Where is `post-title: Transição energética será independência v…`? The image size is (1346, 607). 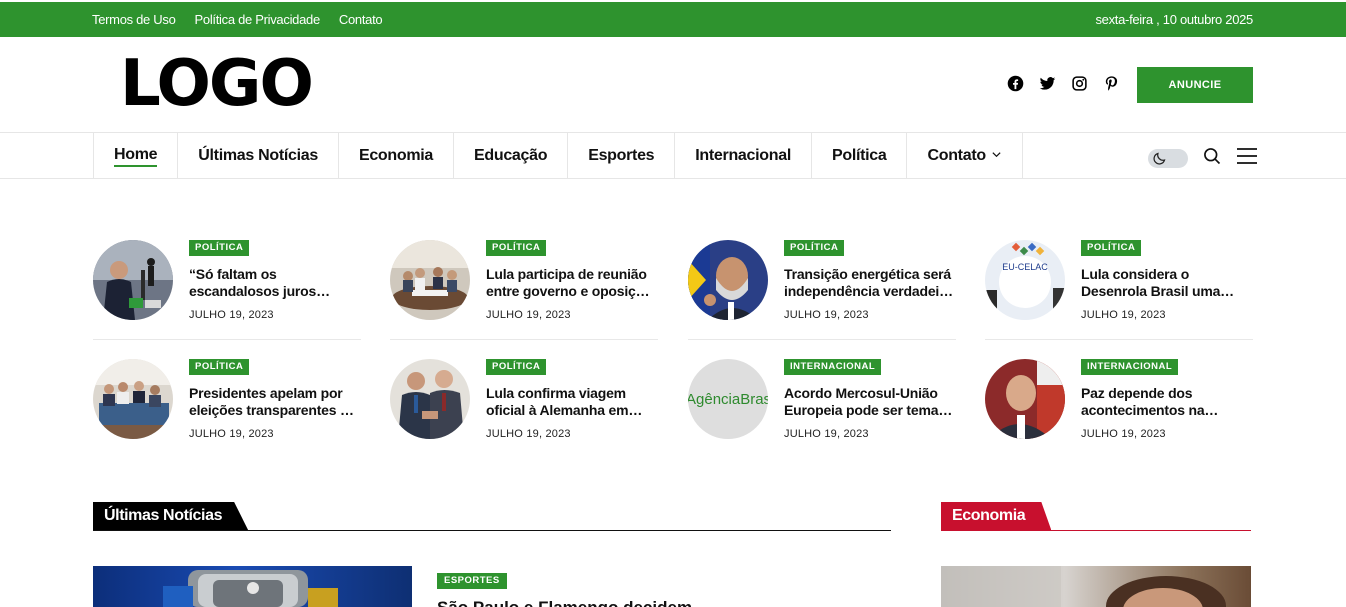
post-title: Transição energética será independência v… is located at coordinates (869, 283).